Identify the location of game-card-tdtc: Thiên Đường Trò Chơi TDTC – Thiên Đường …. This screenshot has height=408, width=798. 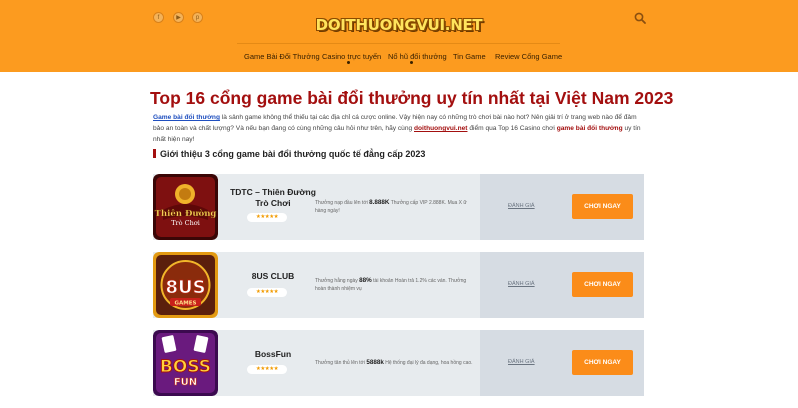
(398, 207).